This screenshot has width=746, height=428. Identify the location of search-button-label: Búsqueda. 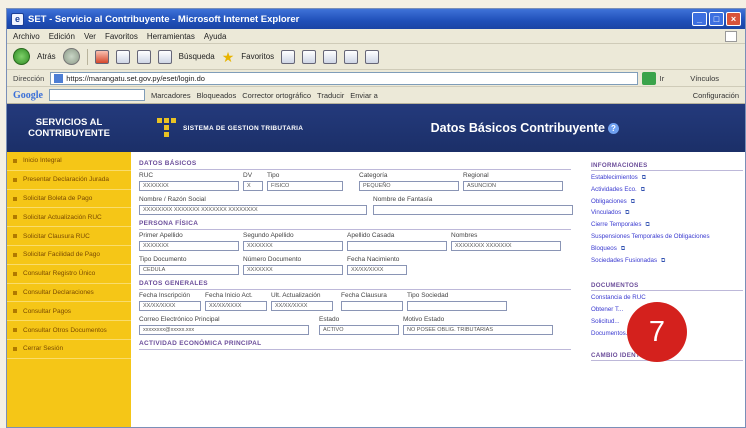
(197, 56).